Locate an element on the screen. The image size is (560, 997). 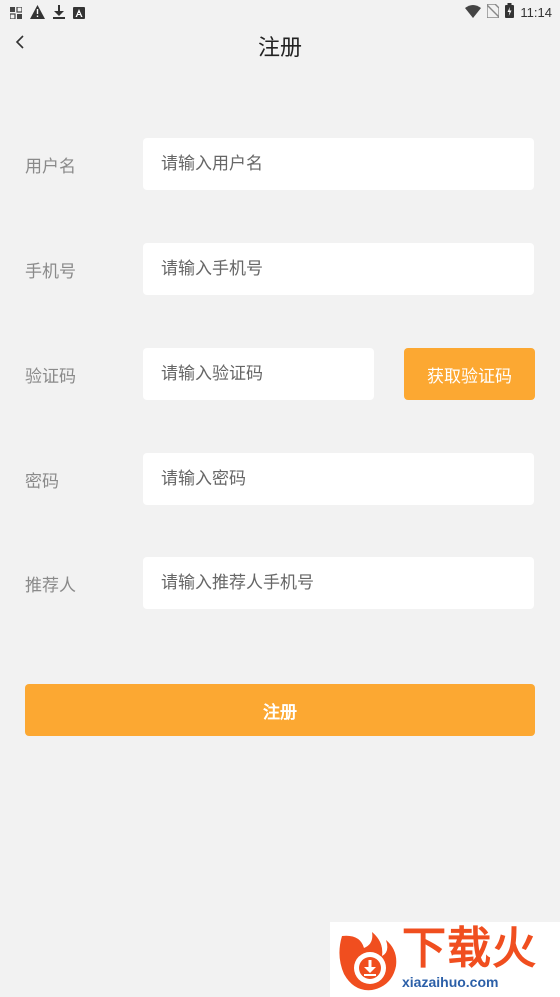
a-badge-icon is located at coordinates (79, 13).